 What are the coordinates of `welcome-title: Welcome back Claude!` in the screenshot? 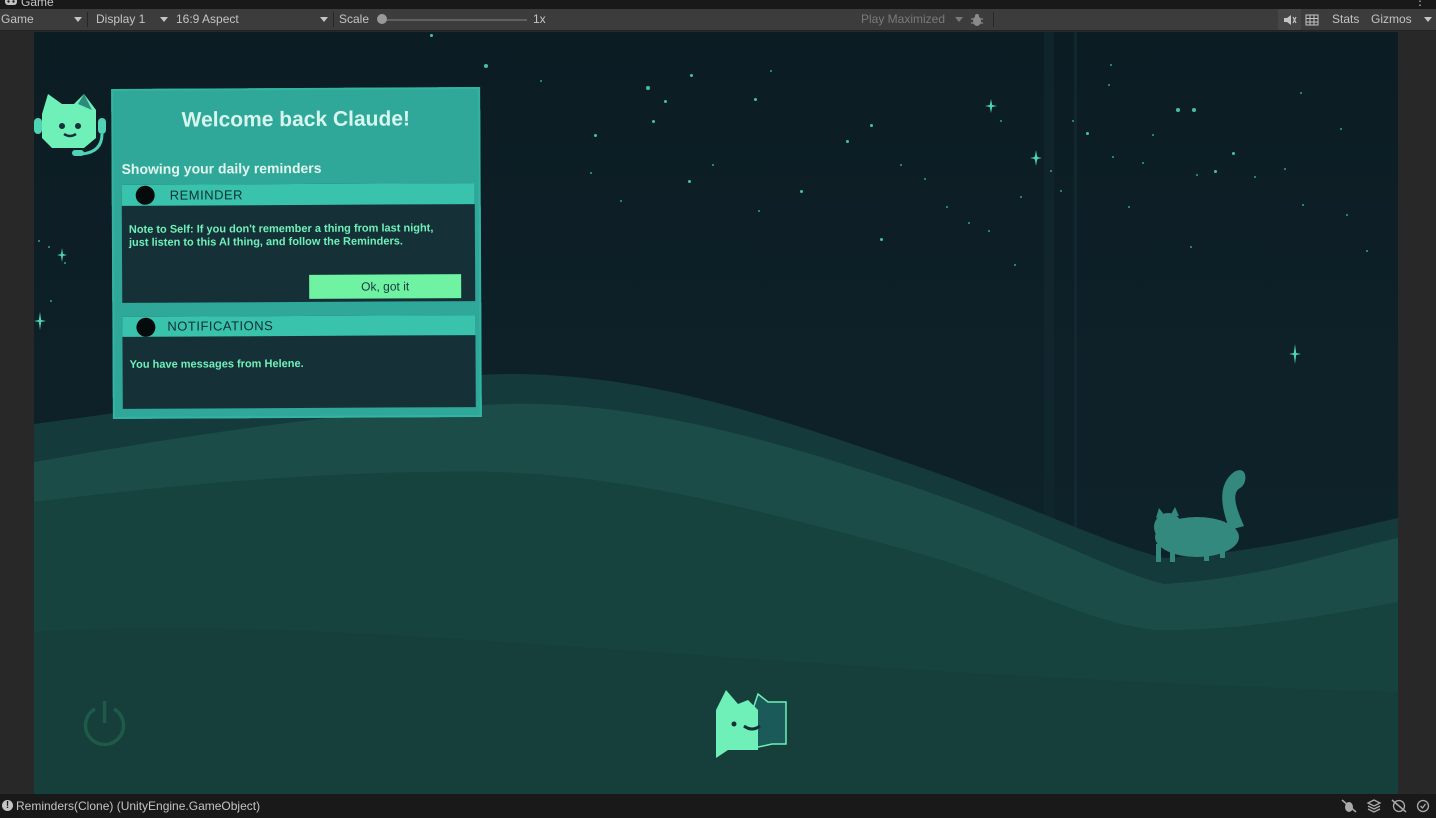 It's located at (296, 119).